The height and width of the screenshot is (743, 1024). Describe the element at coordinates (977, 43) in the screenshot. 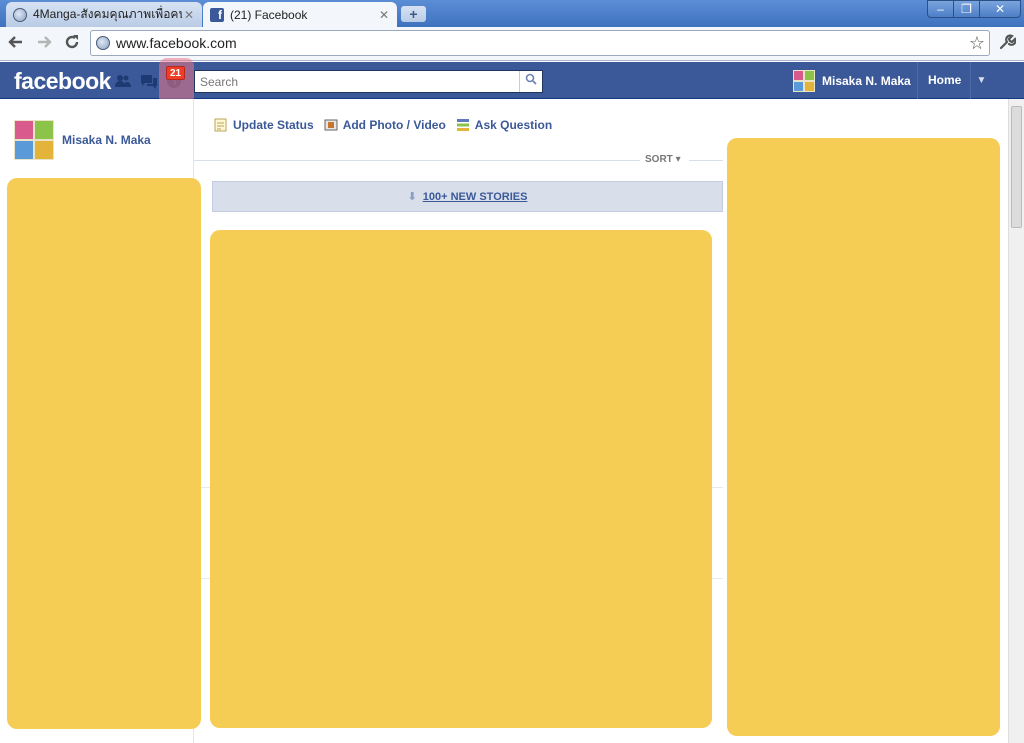

I see `bookmark-star-icon: ☆` at that location.